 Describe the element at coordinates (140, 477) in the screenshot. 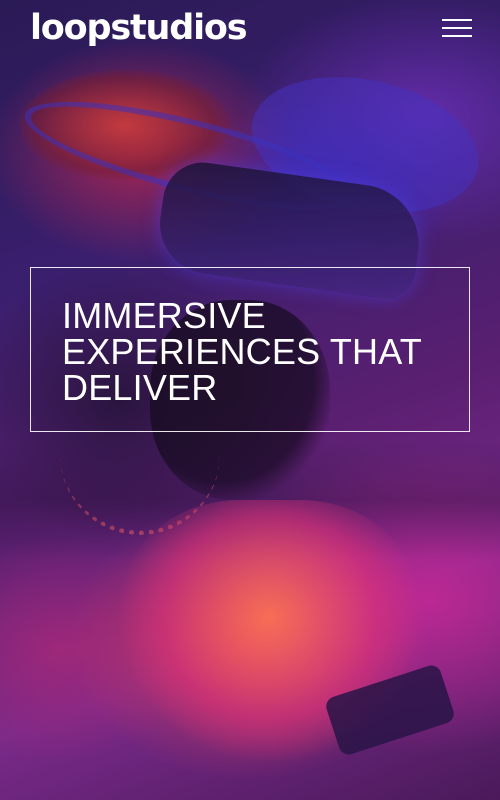

I see `hero-image-necklace` at that location.